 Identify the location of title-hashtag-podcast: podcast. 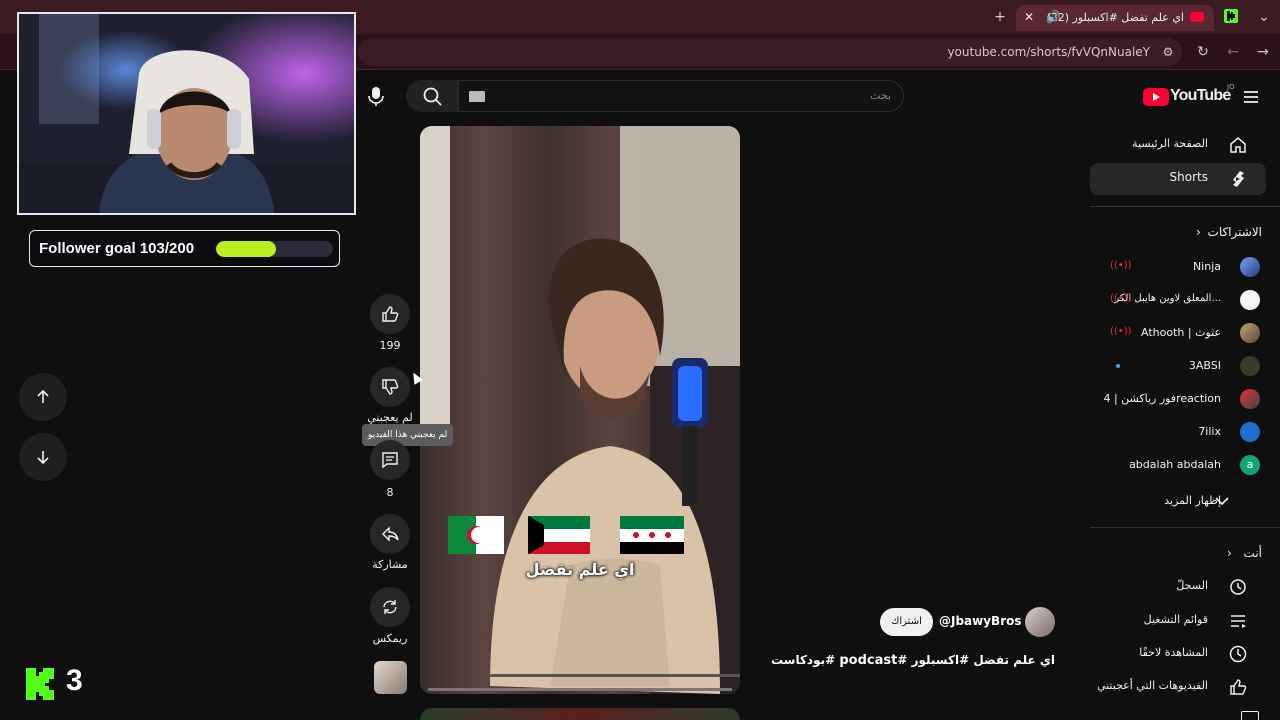
(868, 660).